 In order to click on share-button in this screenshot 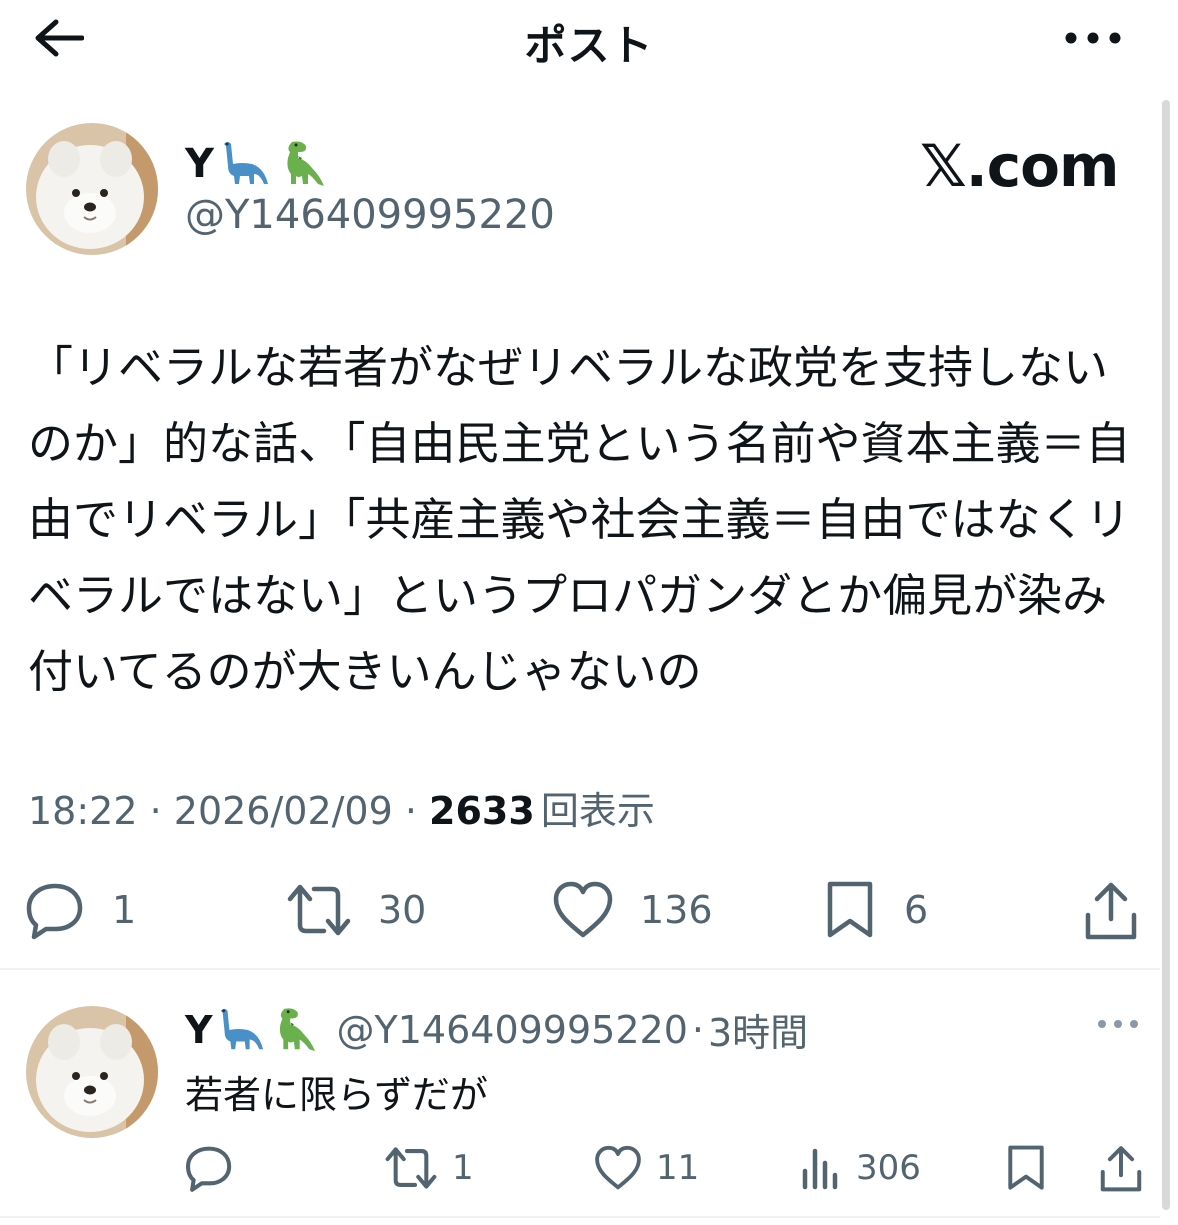, I will do `click(1111, 910)`.